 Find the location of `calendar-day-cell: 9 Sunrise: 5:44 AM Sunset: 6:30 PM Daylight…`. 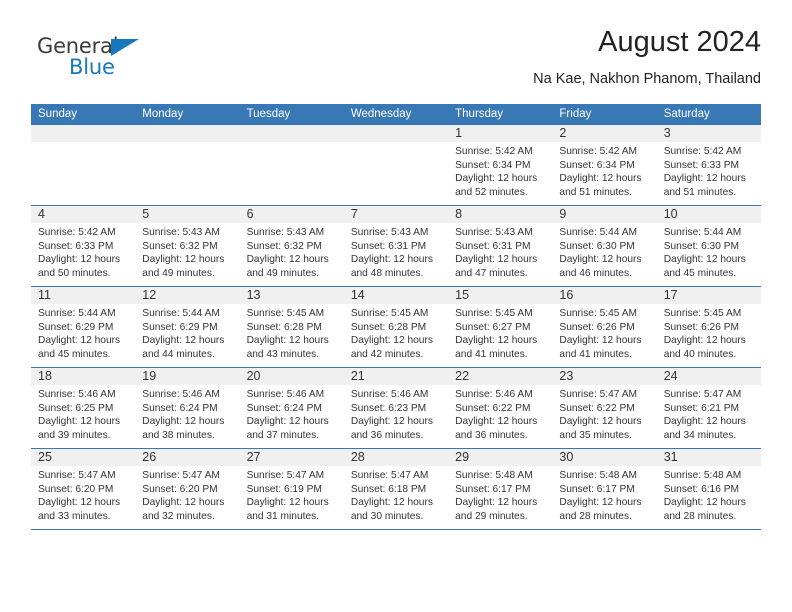

calendar-day-cell: 9 Sunrise: 5:44 AM Sunset: 6:30 PM Daylight… is located at coordinates (604, 246).